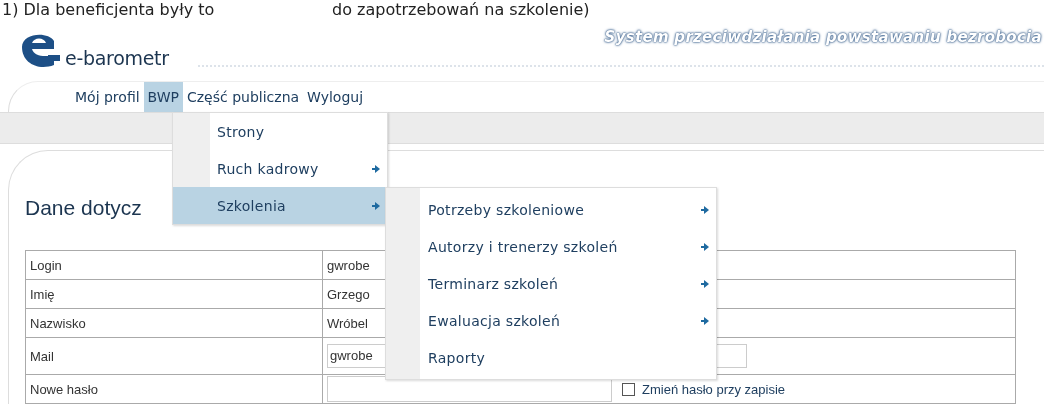 The width and height of the screenshot is (1044, 406). Describe the element at coordinates (551, 357) in the screenshot. I see `menu-item: Raporty` at that location.